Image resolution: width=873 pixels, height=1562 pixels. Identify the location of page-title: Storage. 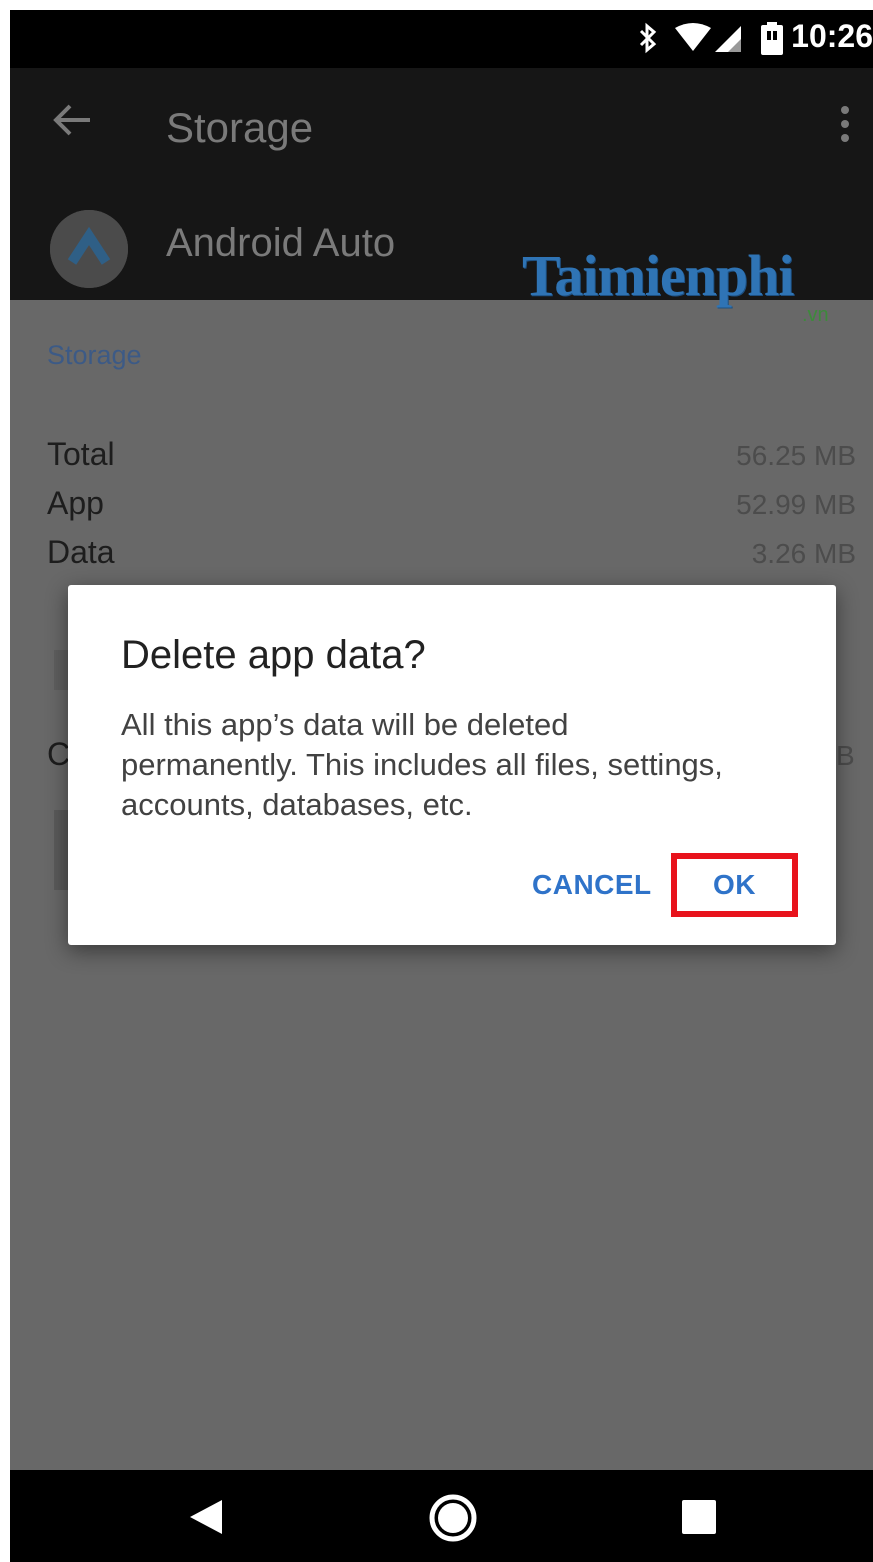
(240, 127).